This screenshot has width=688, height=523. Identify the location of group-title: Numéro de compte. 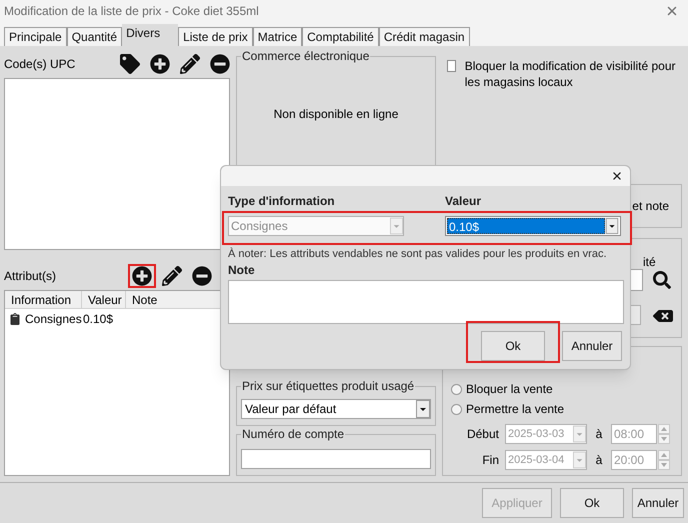
(293, 434).